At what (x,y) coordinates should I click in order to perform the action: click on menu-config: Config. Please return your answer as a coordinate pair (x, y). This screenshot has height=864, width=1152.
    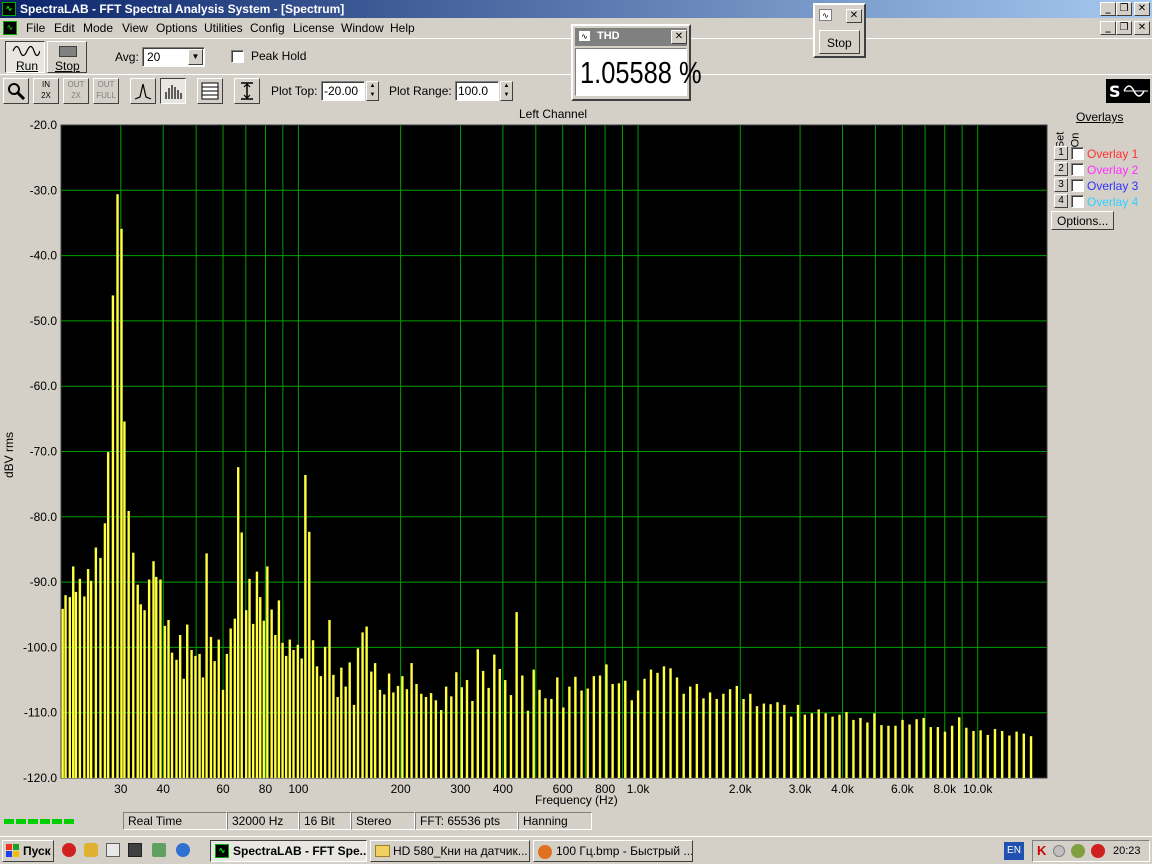
    Looking at the image, I should click on (267, 28).